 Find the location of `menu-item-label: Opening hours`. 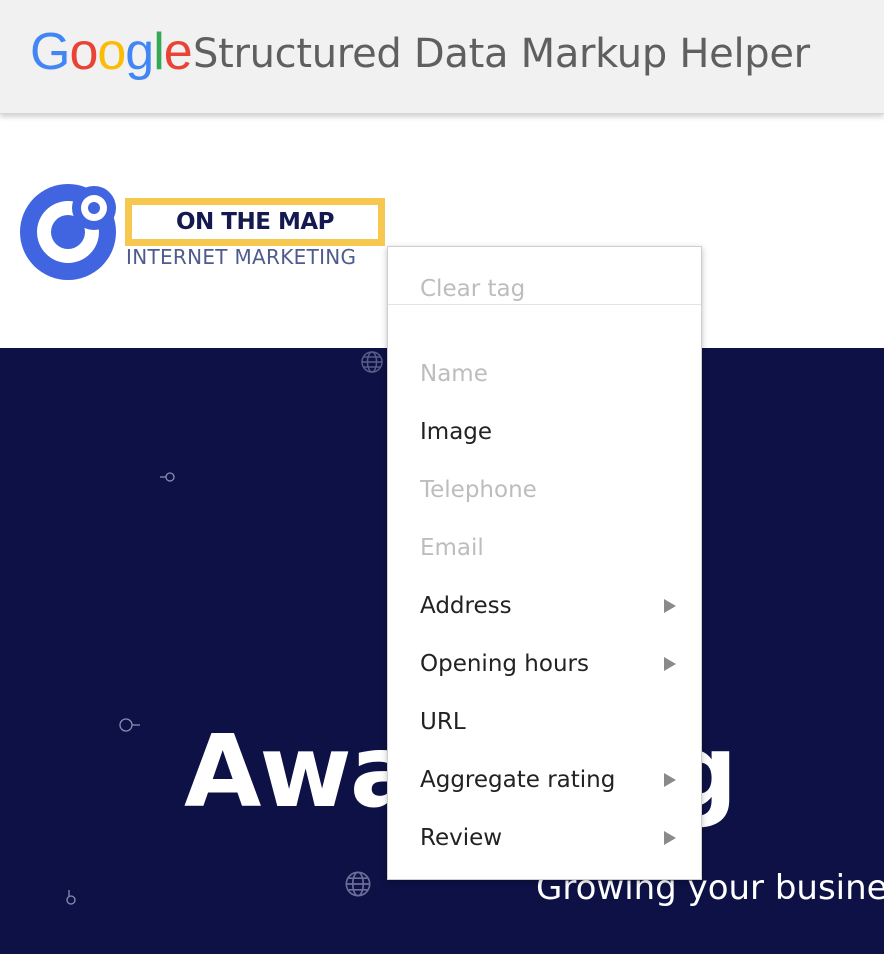

menu-item-label: Opening hours is located at coordinates (504, 664).